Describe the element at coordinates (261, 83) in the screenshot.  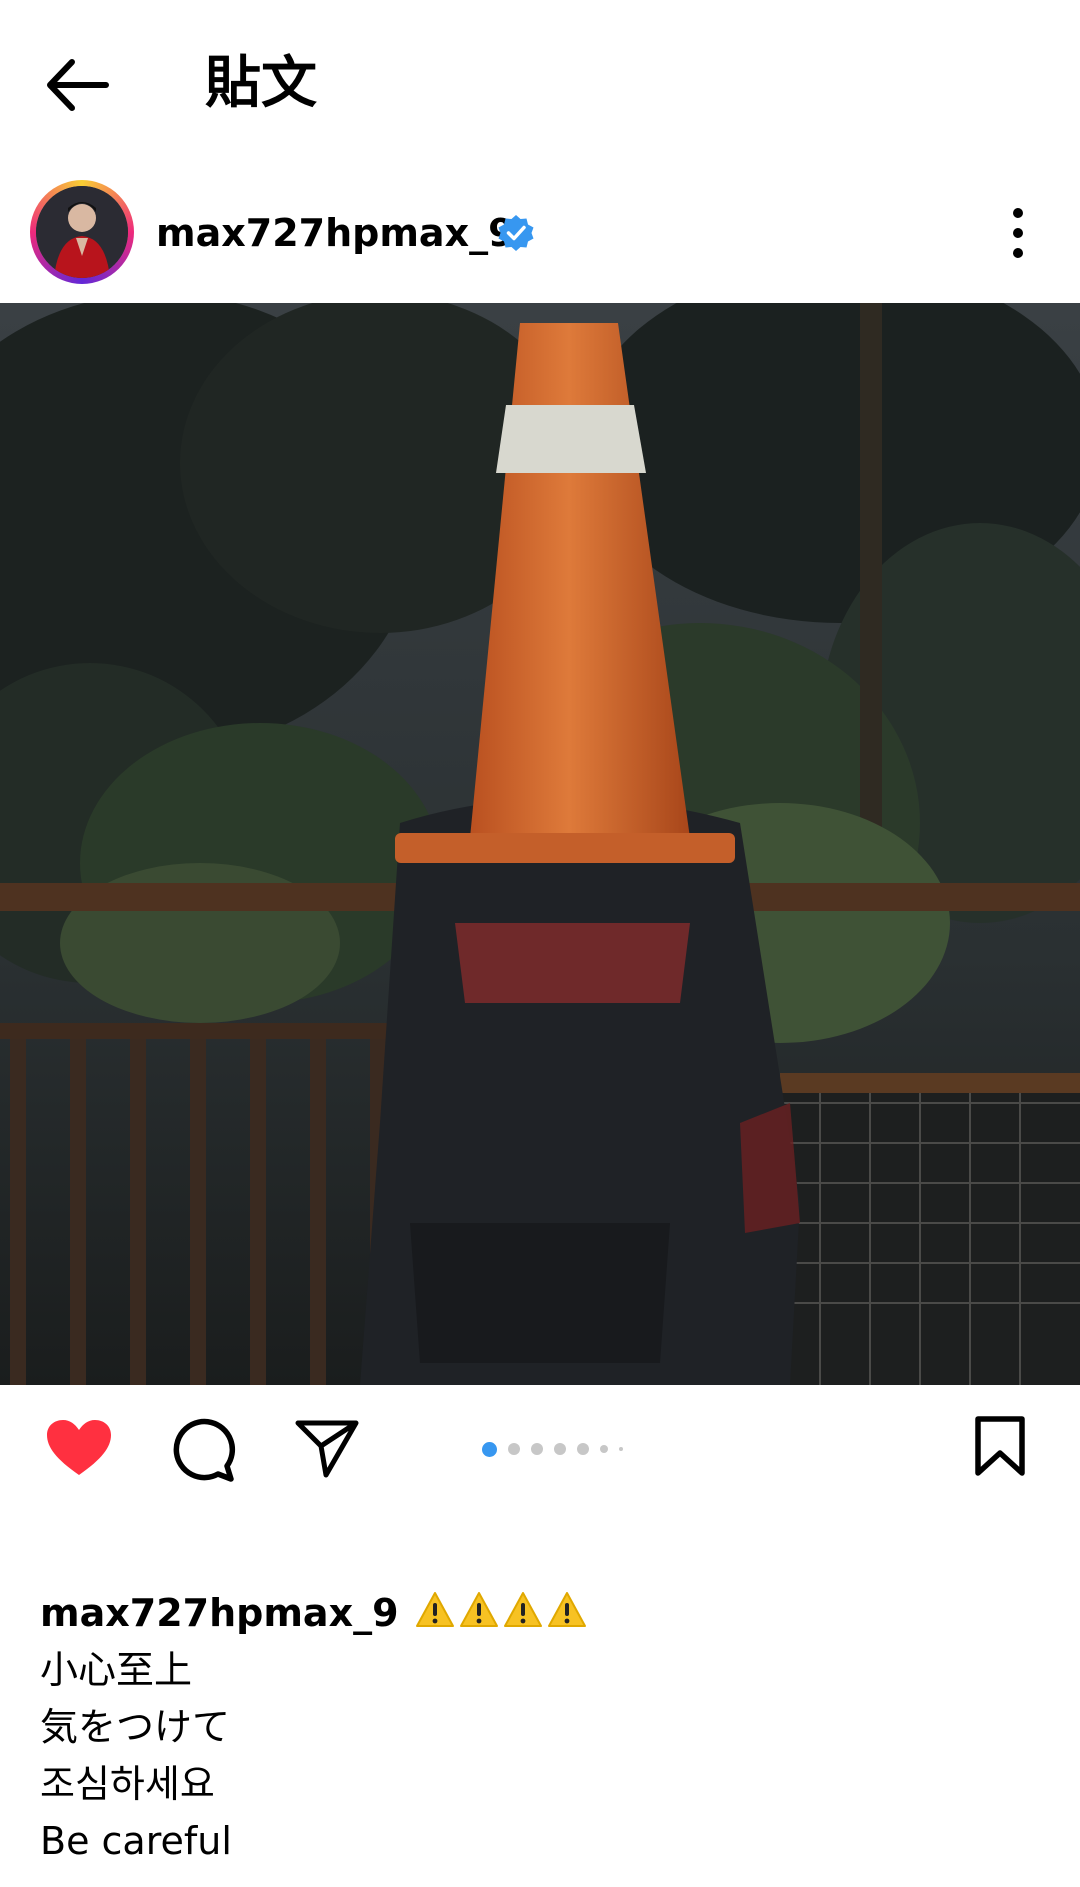
I see `page-title: 貼文` at that location.